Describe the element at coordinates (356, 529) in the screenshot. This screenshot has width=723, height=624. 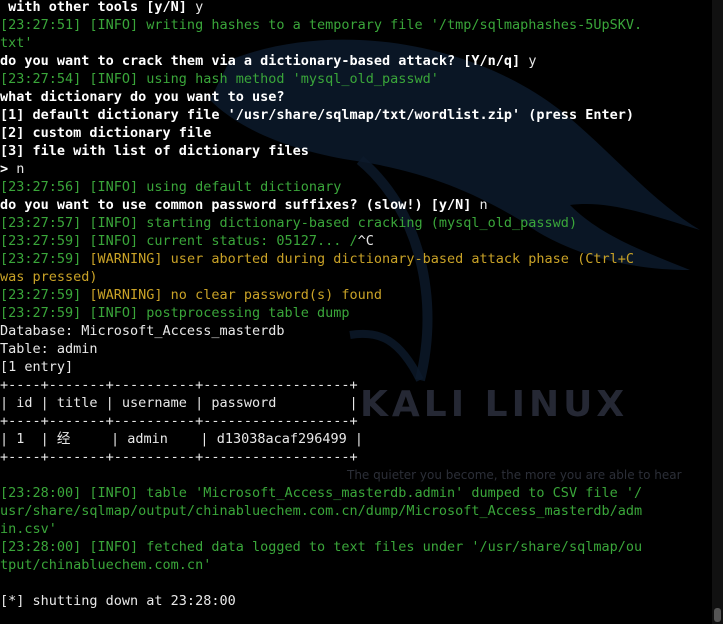
I see `terminal-line: in.csv'` at that location.